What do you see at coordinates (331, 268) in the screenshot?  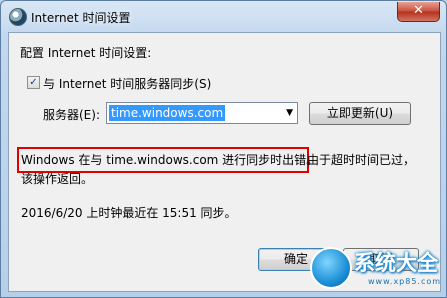 I see `globe-icon` at bounding box center [331, 268].